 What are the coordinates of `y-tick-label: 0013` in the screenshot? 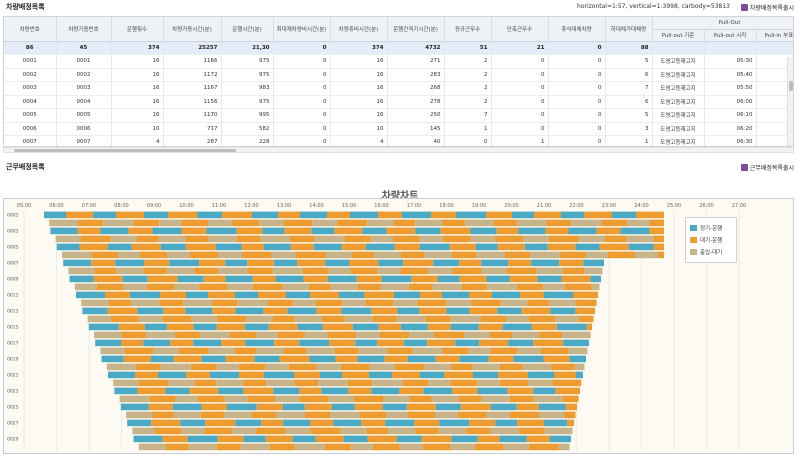 It's located at (13, 312).